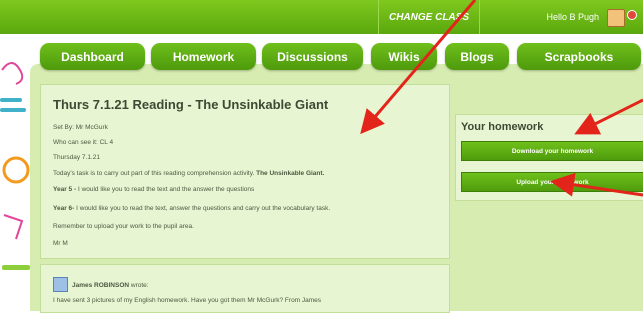  What do you see at coordinates (139, 285) in the screenshot?
I see `comment-wrote: wrote:` at bounding box center [139, 285].